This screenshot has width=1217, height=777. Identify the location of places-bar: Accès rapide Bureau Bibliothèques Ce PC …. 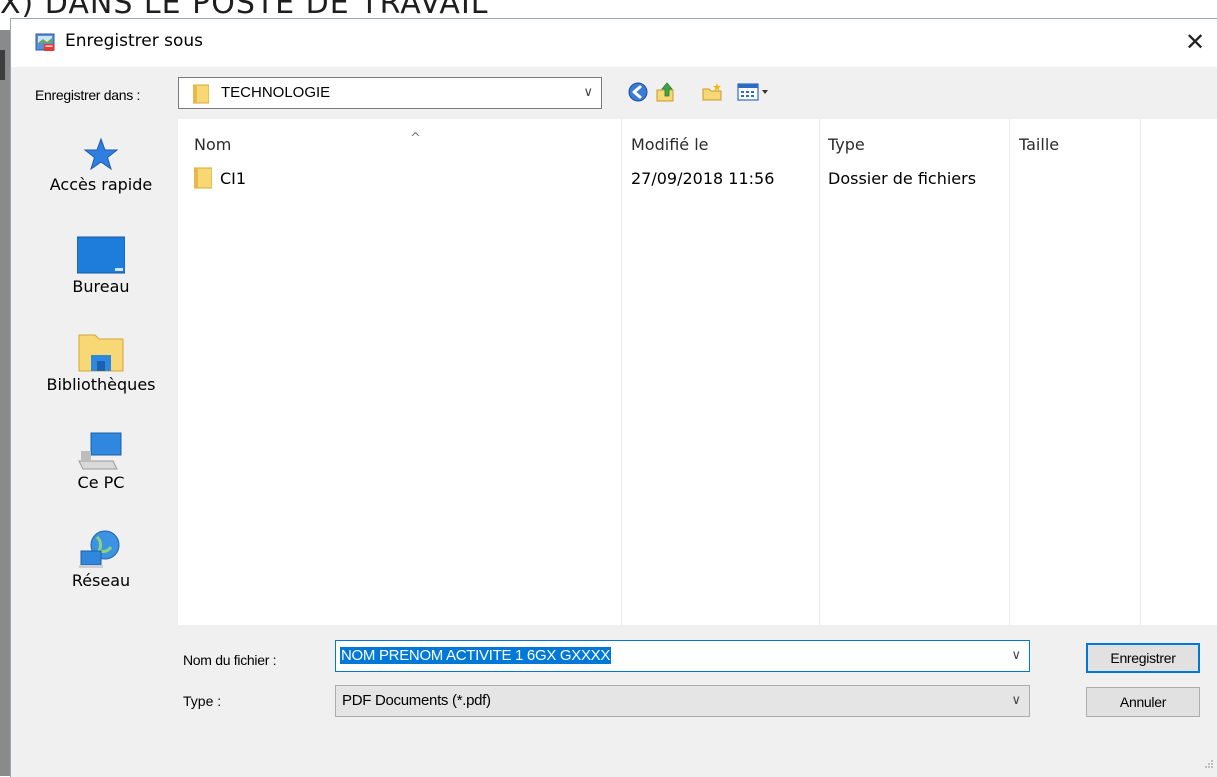
(101, 379).